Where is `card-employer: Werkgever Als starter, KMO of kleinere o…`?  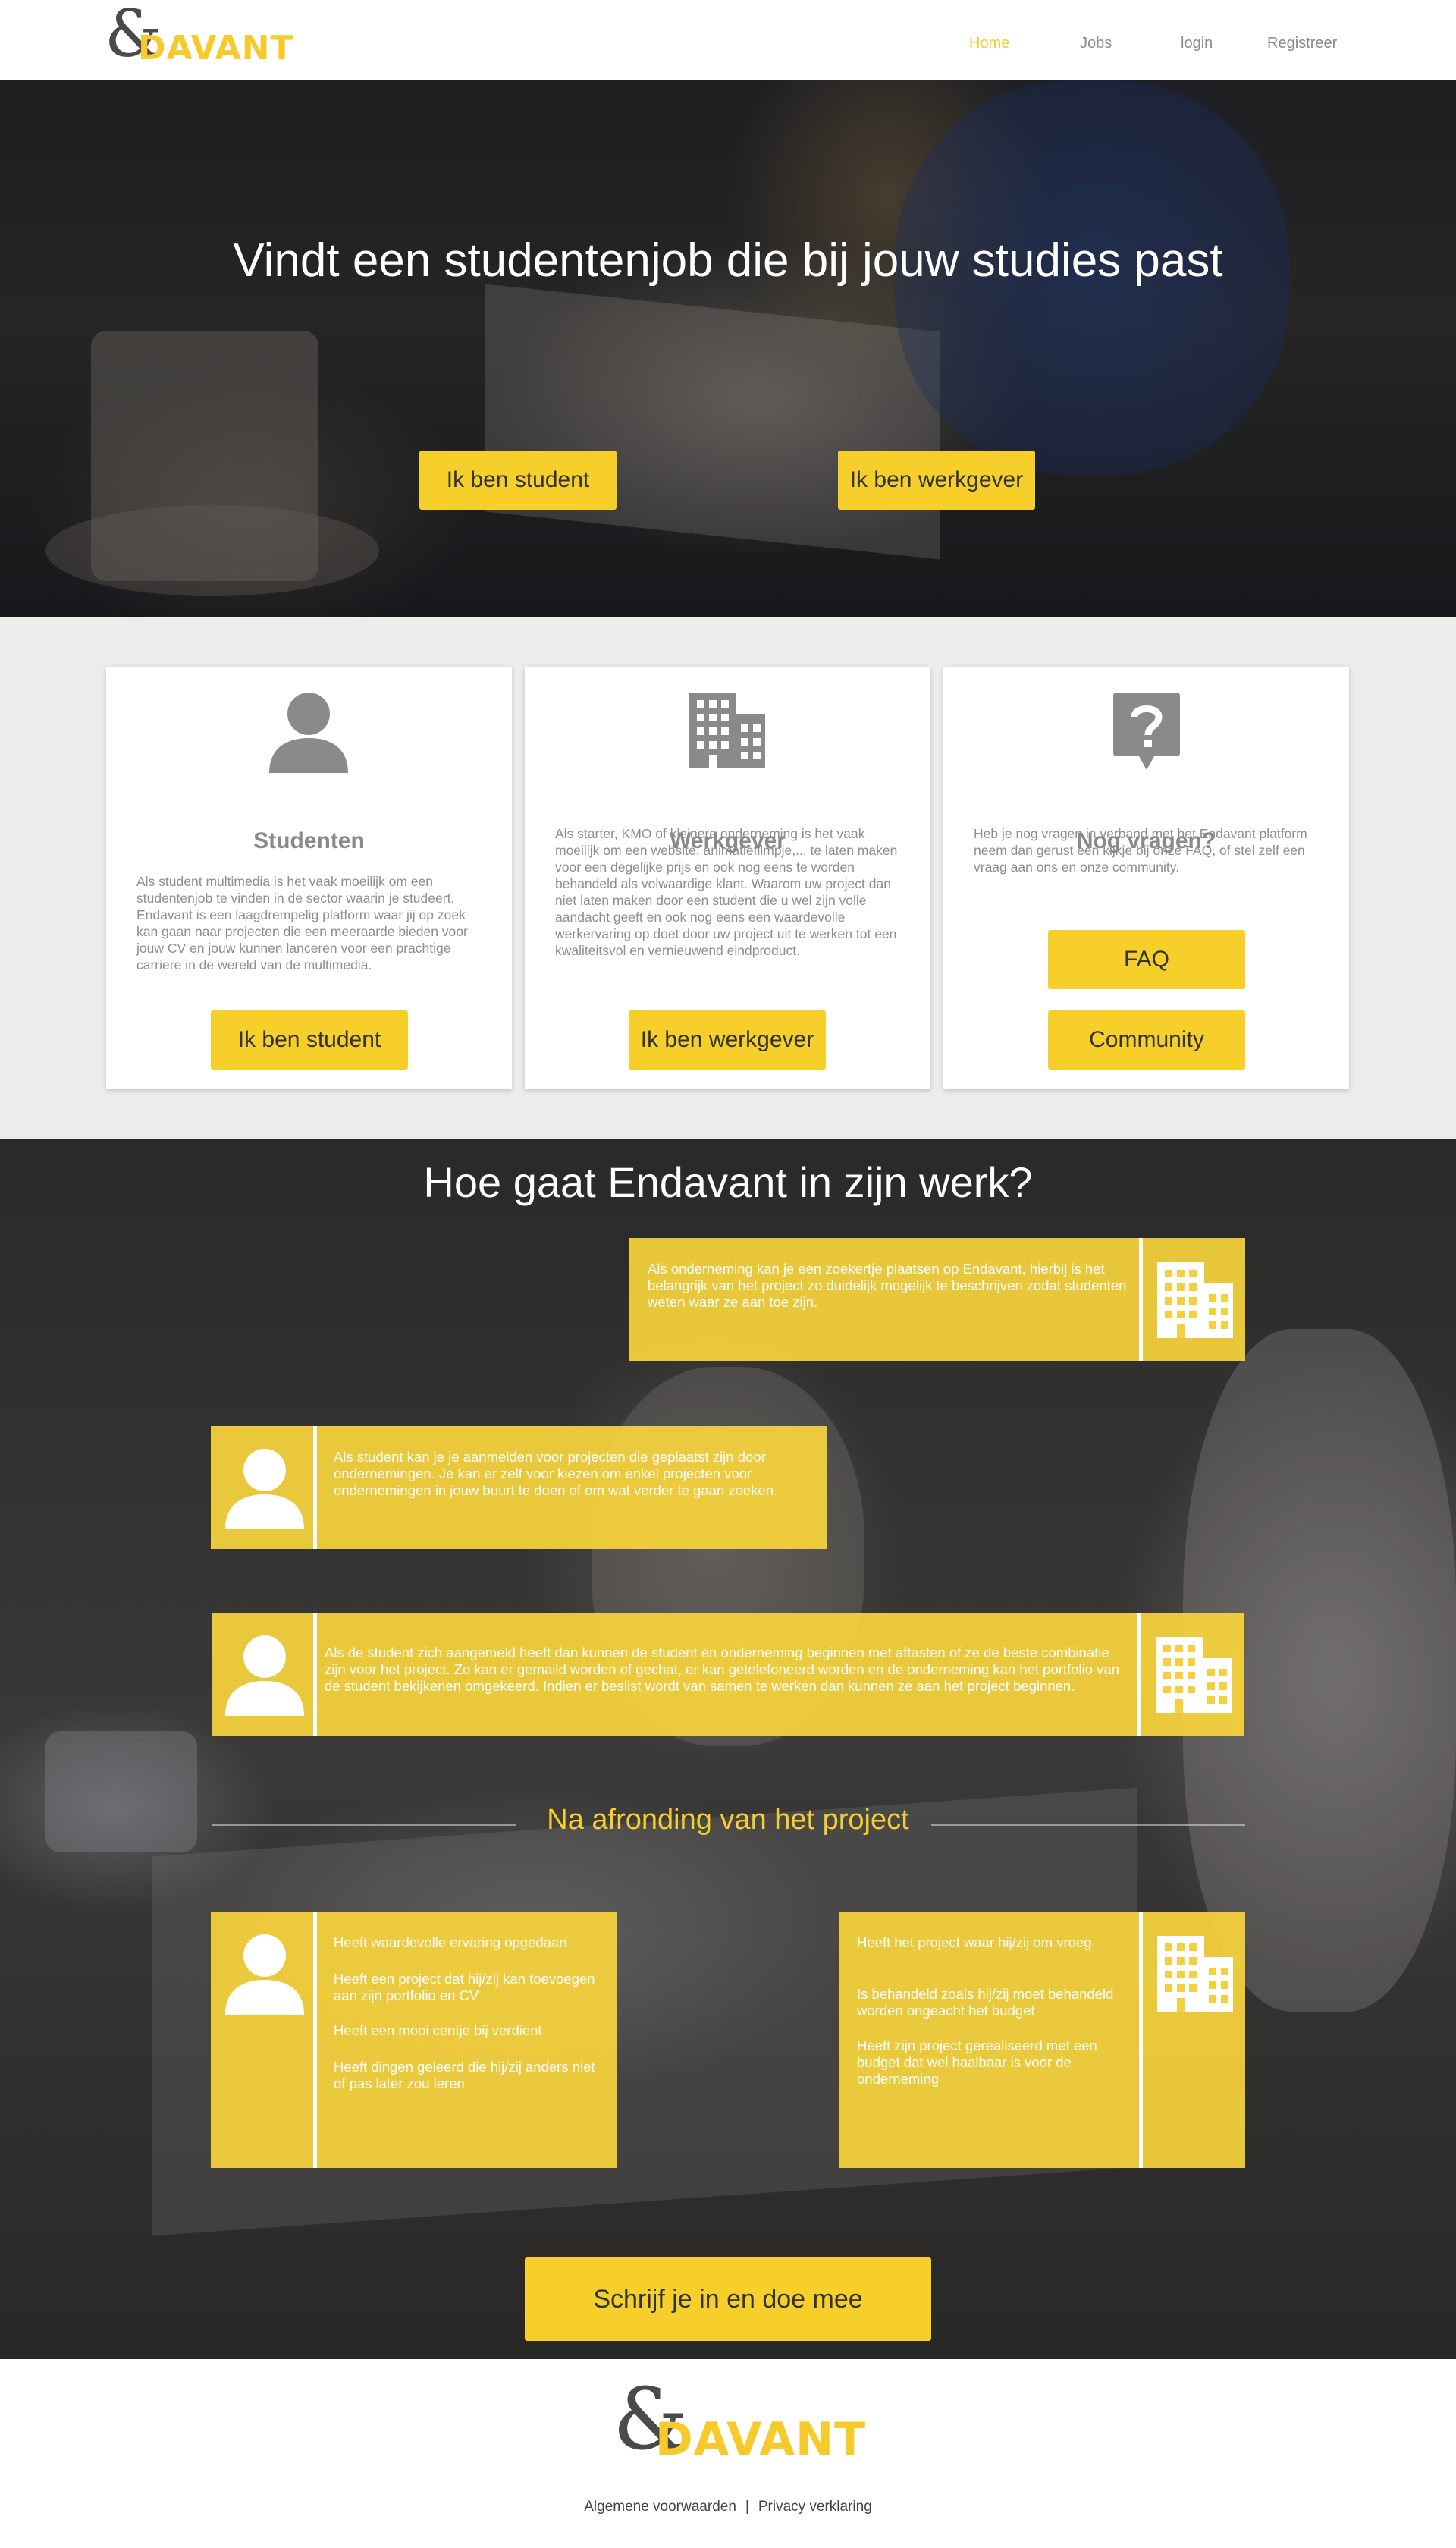
card-employer: Werkgever Als starter, KMO of kleinere o… is located at coordinates (727, 878).